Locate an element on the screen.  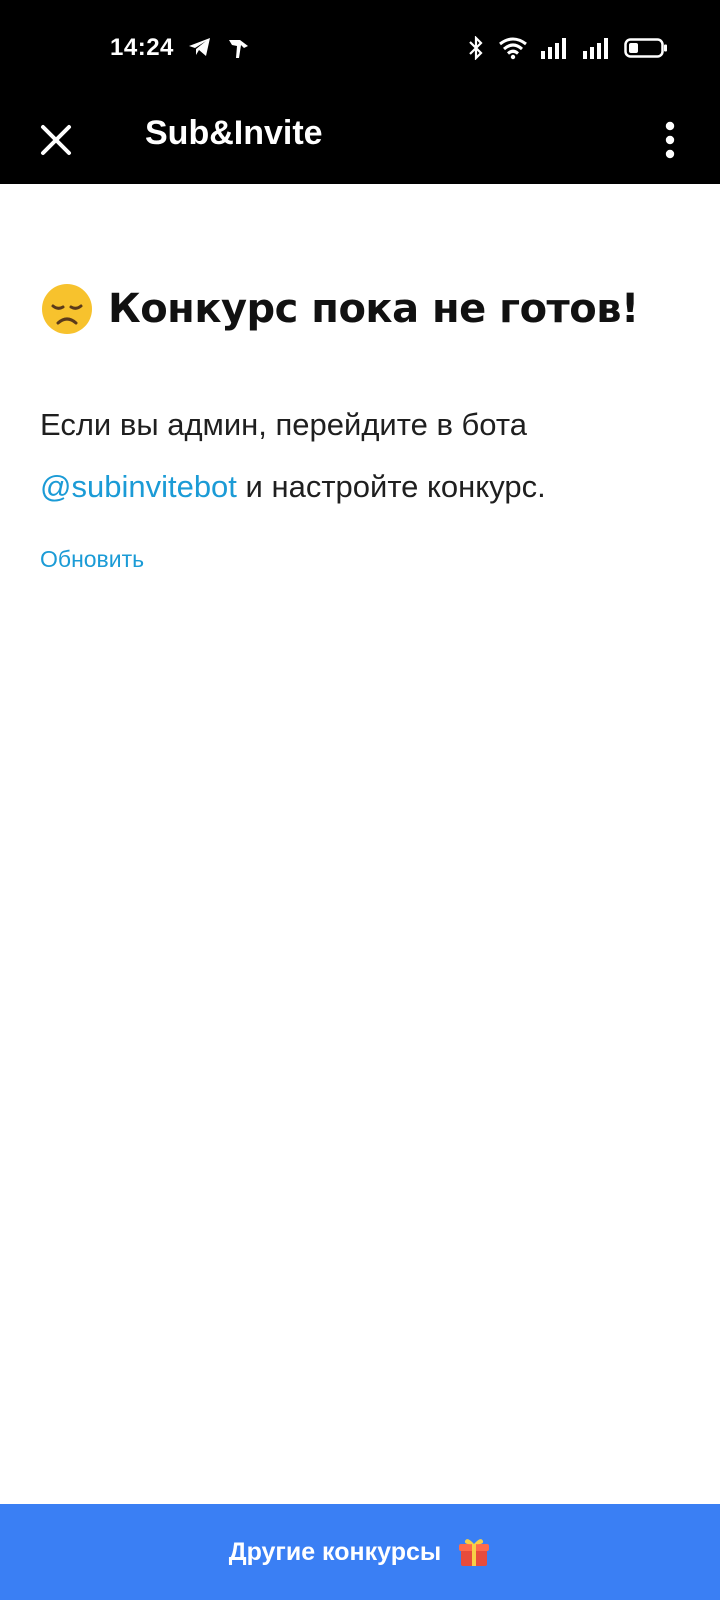
page-title: Sub&Invite is located at coordinates (234, 133).